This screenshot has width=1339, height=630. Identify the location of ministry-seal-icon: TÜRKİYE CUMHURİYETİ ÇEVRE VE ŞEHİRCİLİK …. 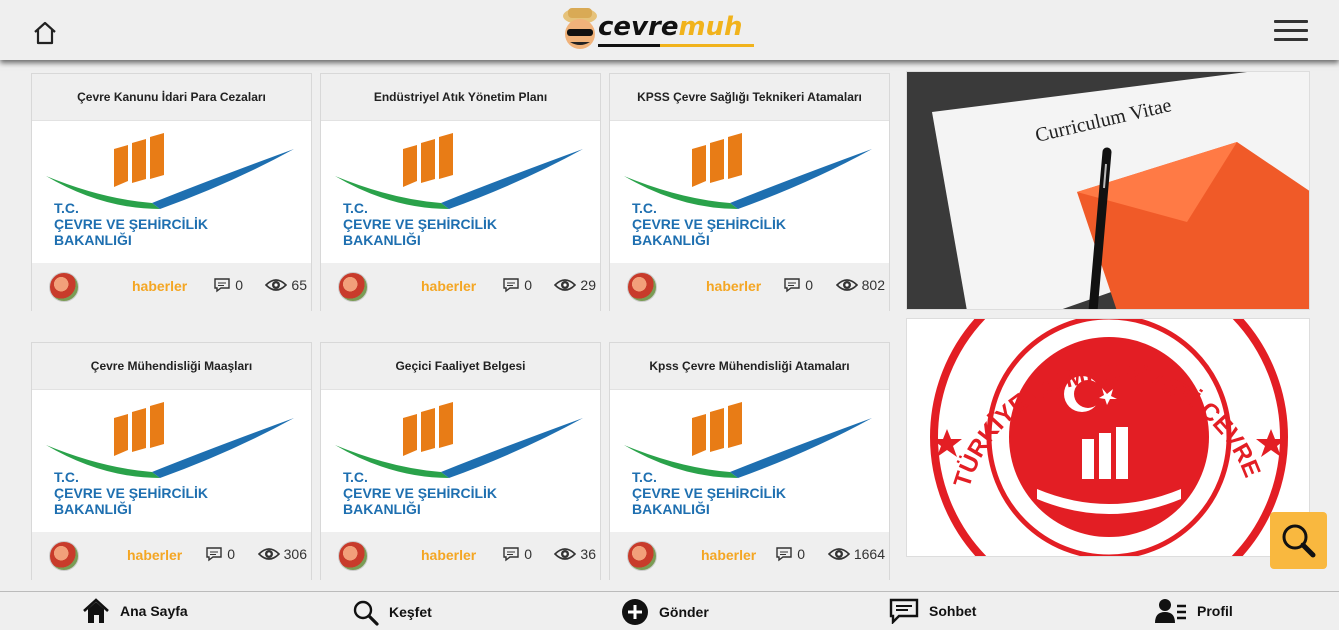
(1097, 437).